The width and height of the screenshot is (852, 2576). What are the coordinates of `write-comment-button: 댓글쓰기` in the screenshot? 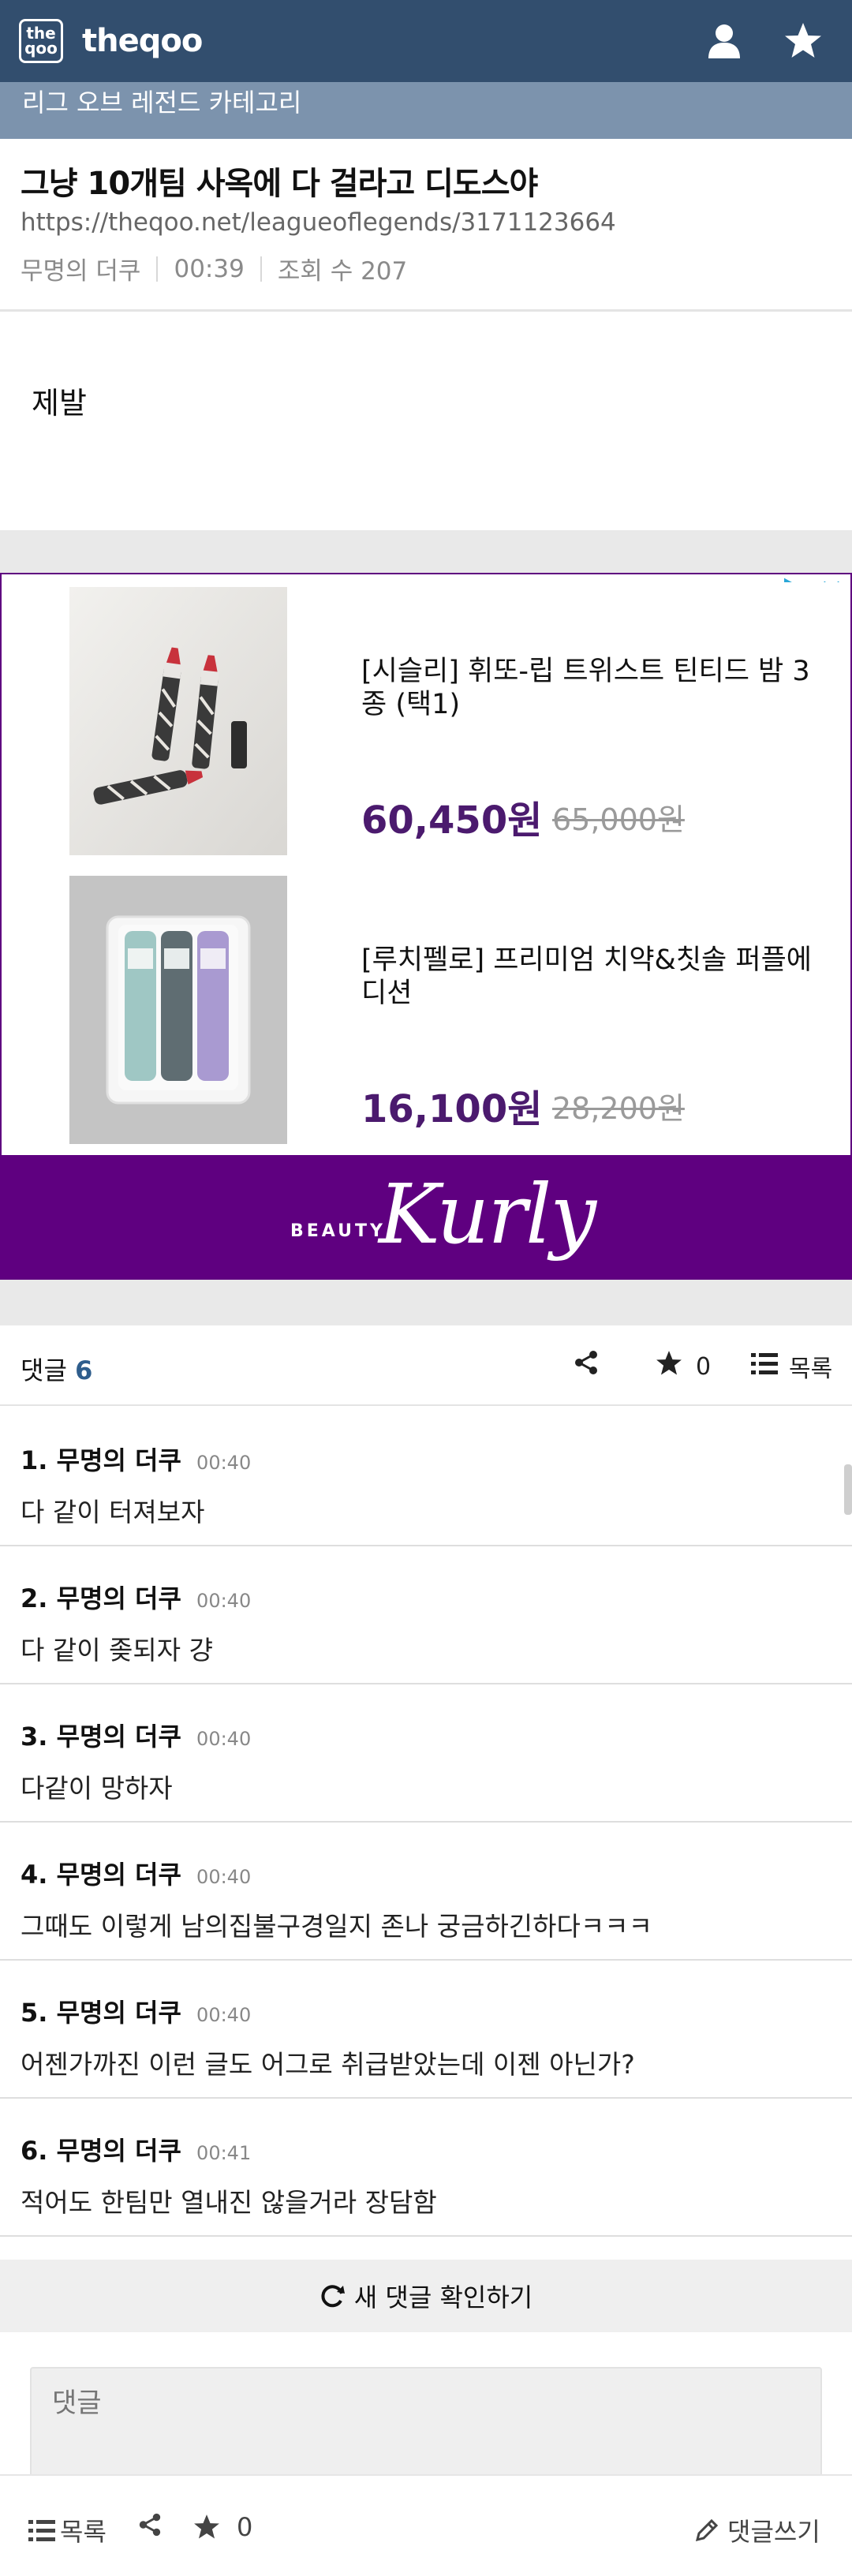 It's located at (757, 2530).